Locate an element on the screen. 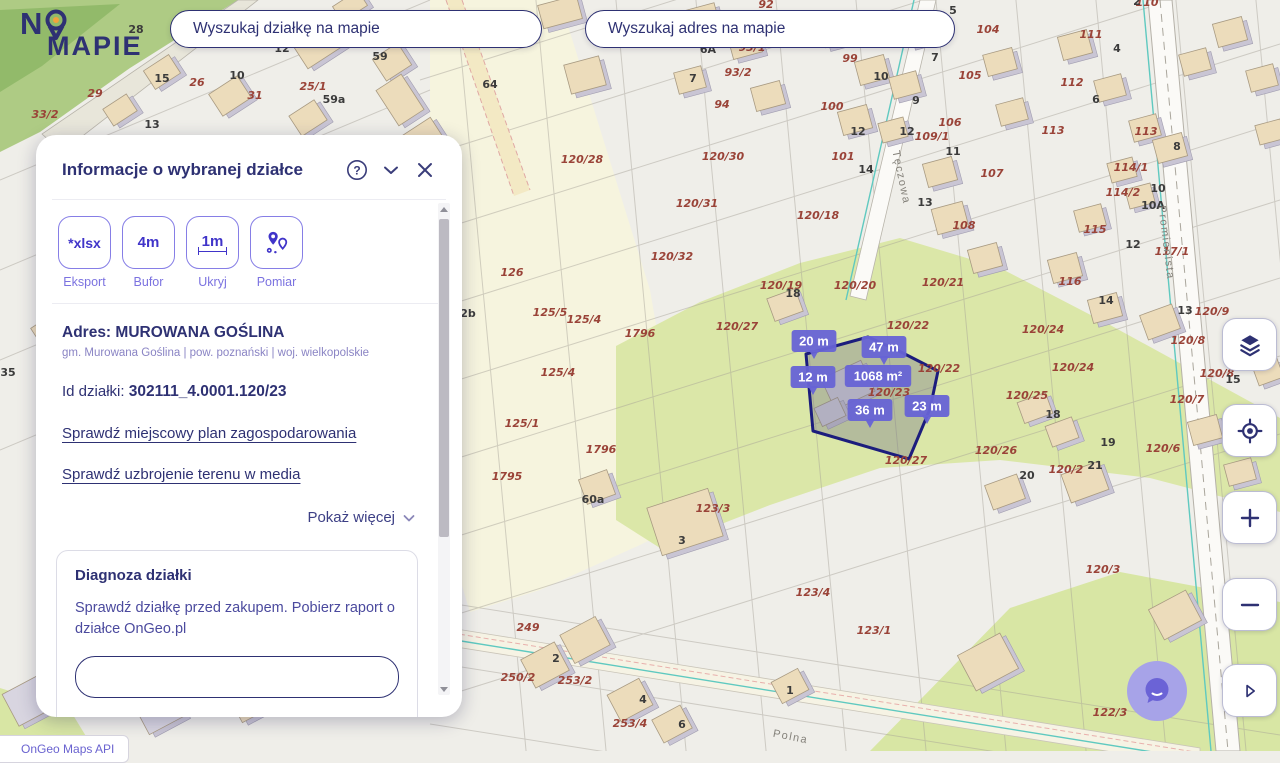 Image resolution: width=1280 pixels, height=763 pixels. parcel-number-label: 120/7 is located at coordinates (1187, 399).